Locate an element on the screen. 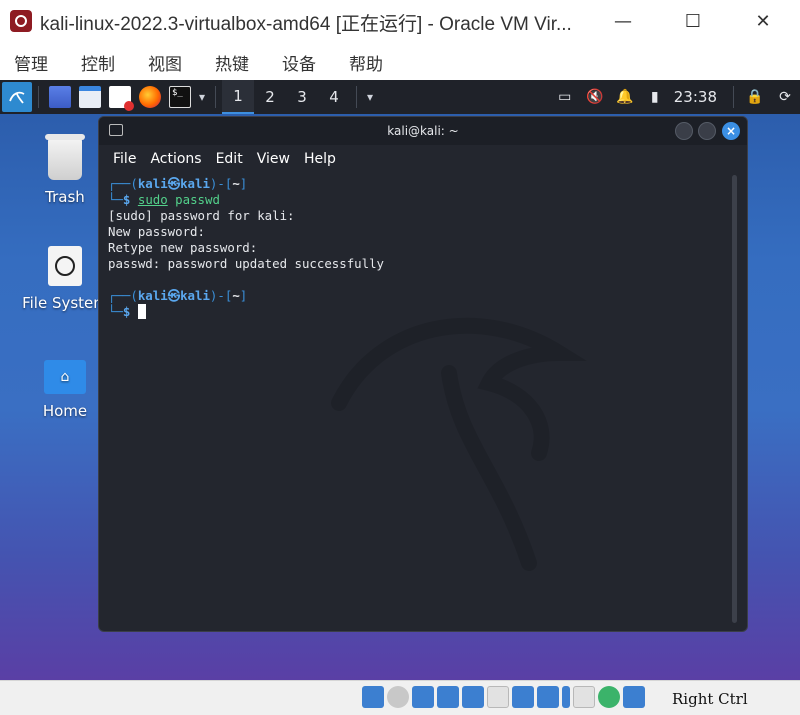  network-icon is located at coordinates (448, 697).